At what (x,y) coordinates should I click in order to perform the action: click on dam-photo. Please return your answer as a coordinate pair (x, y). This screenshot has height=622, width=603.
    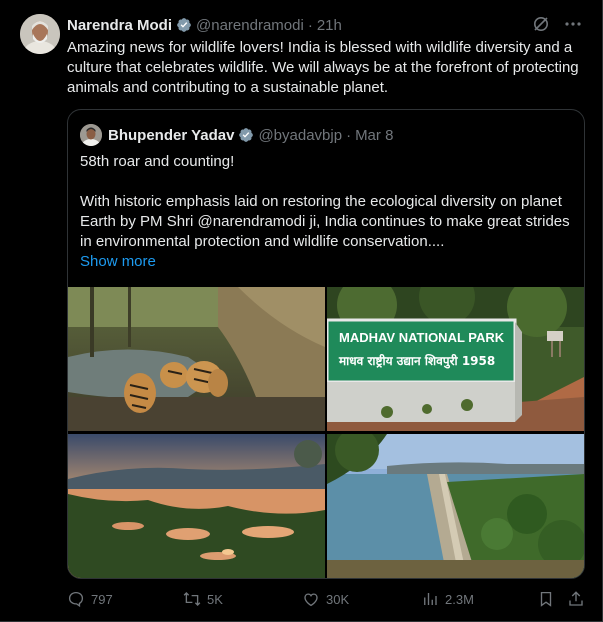
    Looking at the image, I should click on (455, 506).